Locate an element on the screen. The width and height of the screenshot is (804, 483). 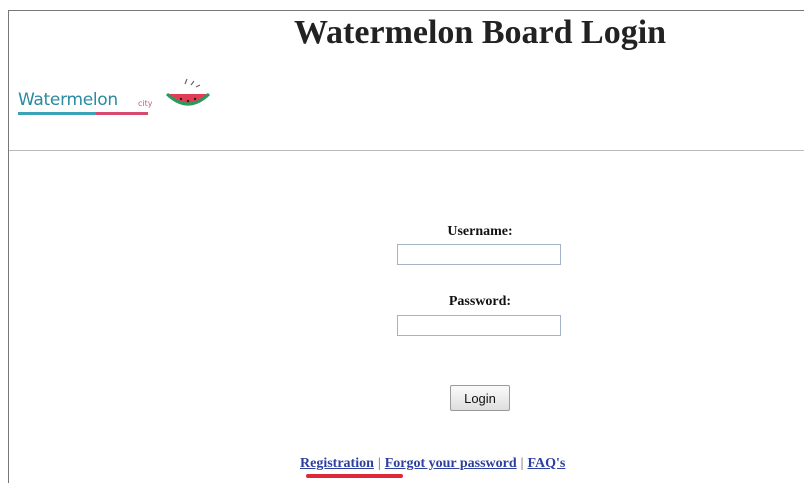
page-title: Watermelon Board Login is located at coordinates (480, 32).